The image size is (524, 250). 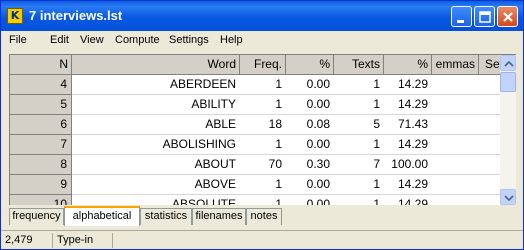 I want to click on cell-n: 6, so click(x=41, y=125).